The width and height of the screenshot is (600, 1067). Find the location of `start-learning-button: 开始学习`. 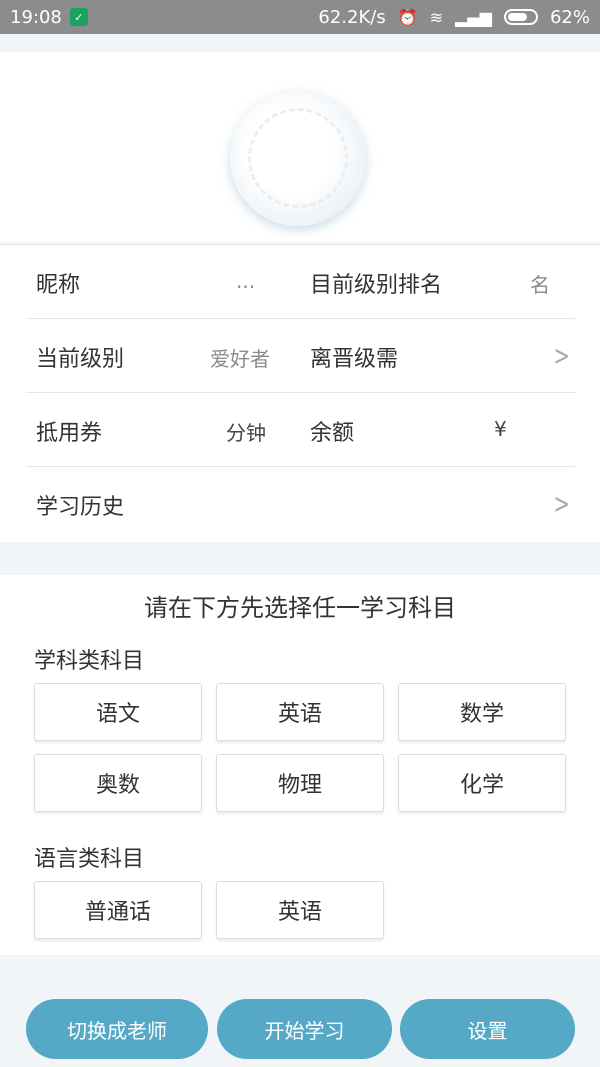

start-learning-button: 开始学习 is located at coordinates (304, 1029).